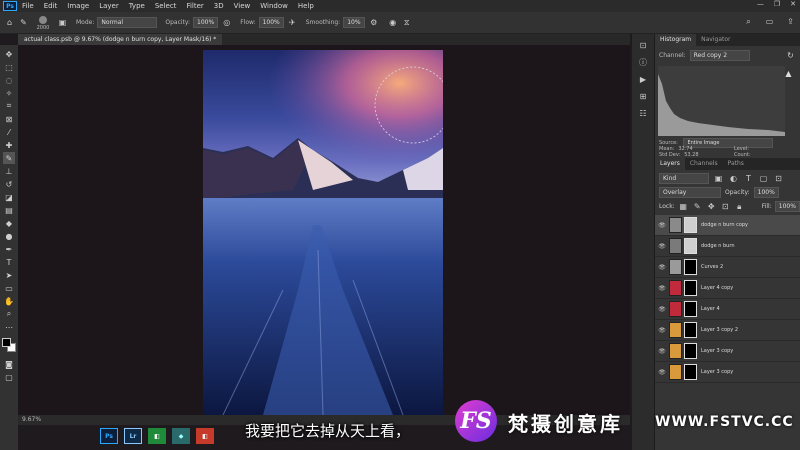 This screenshot has height=450, width=800. Describe the element at coordinates (790, 21) in the screenshot. I see `share-icon: ⇪` at that location.